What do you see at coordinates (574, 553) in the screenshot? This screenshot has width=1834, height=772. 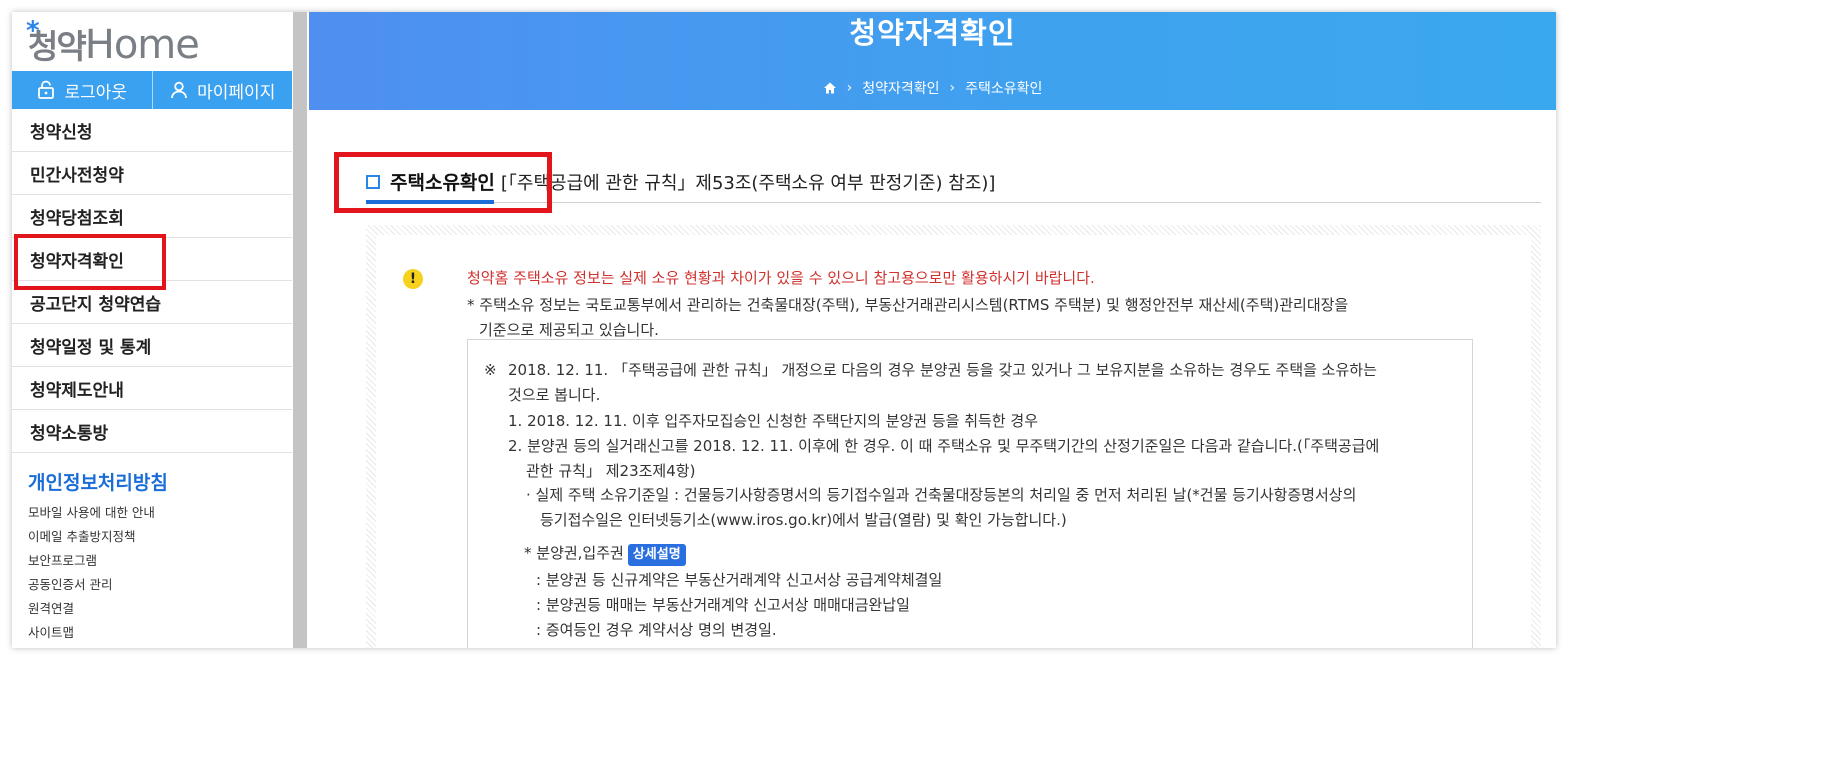 I see `presale-rights-label: * 분양권,입주권` at bounding box center [574, 553].